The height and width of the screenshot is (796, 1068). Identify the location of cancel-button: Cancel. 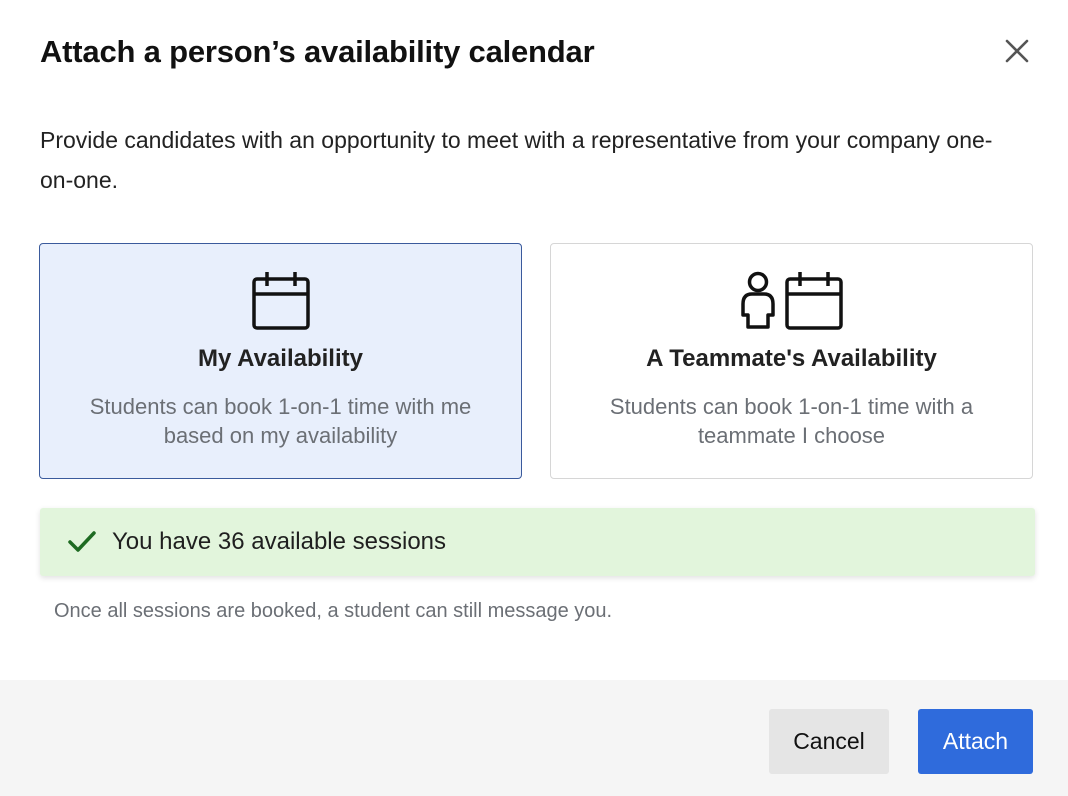
(829, 741).